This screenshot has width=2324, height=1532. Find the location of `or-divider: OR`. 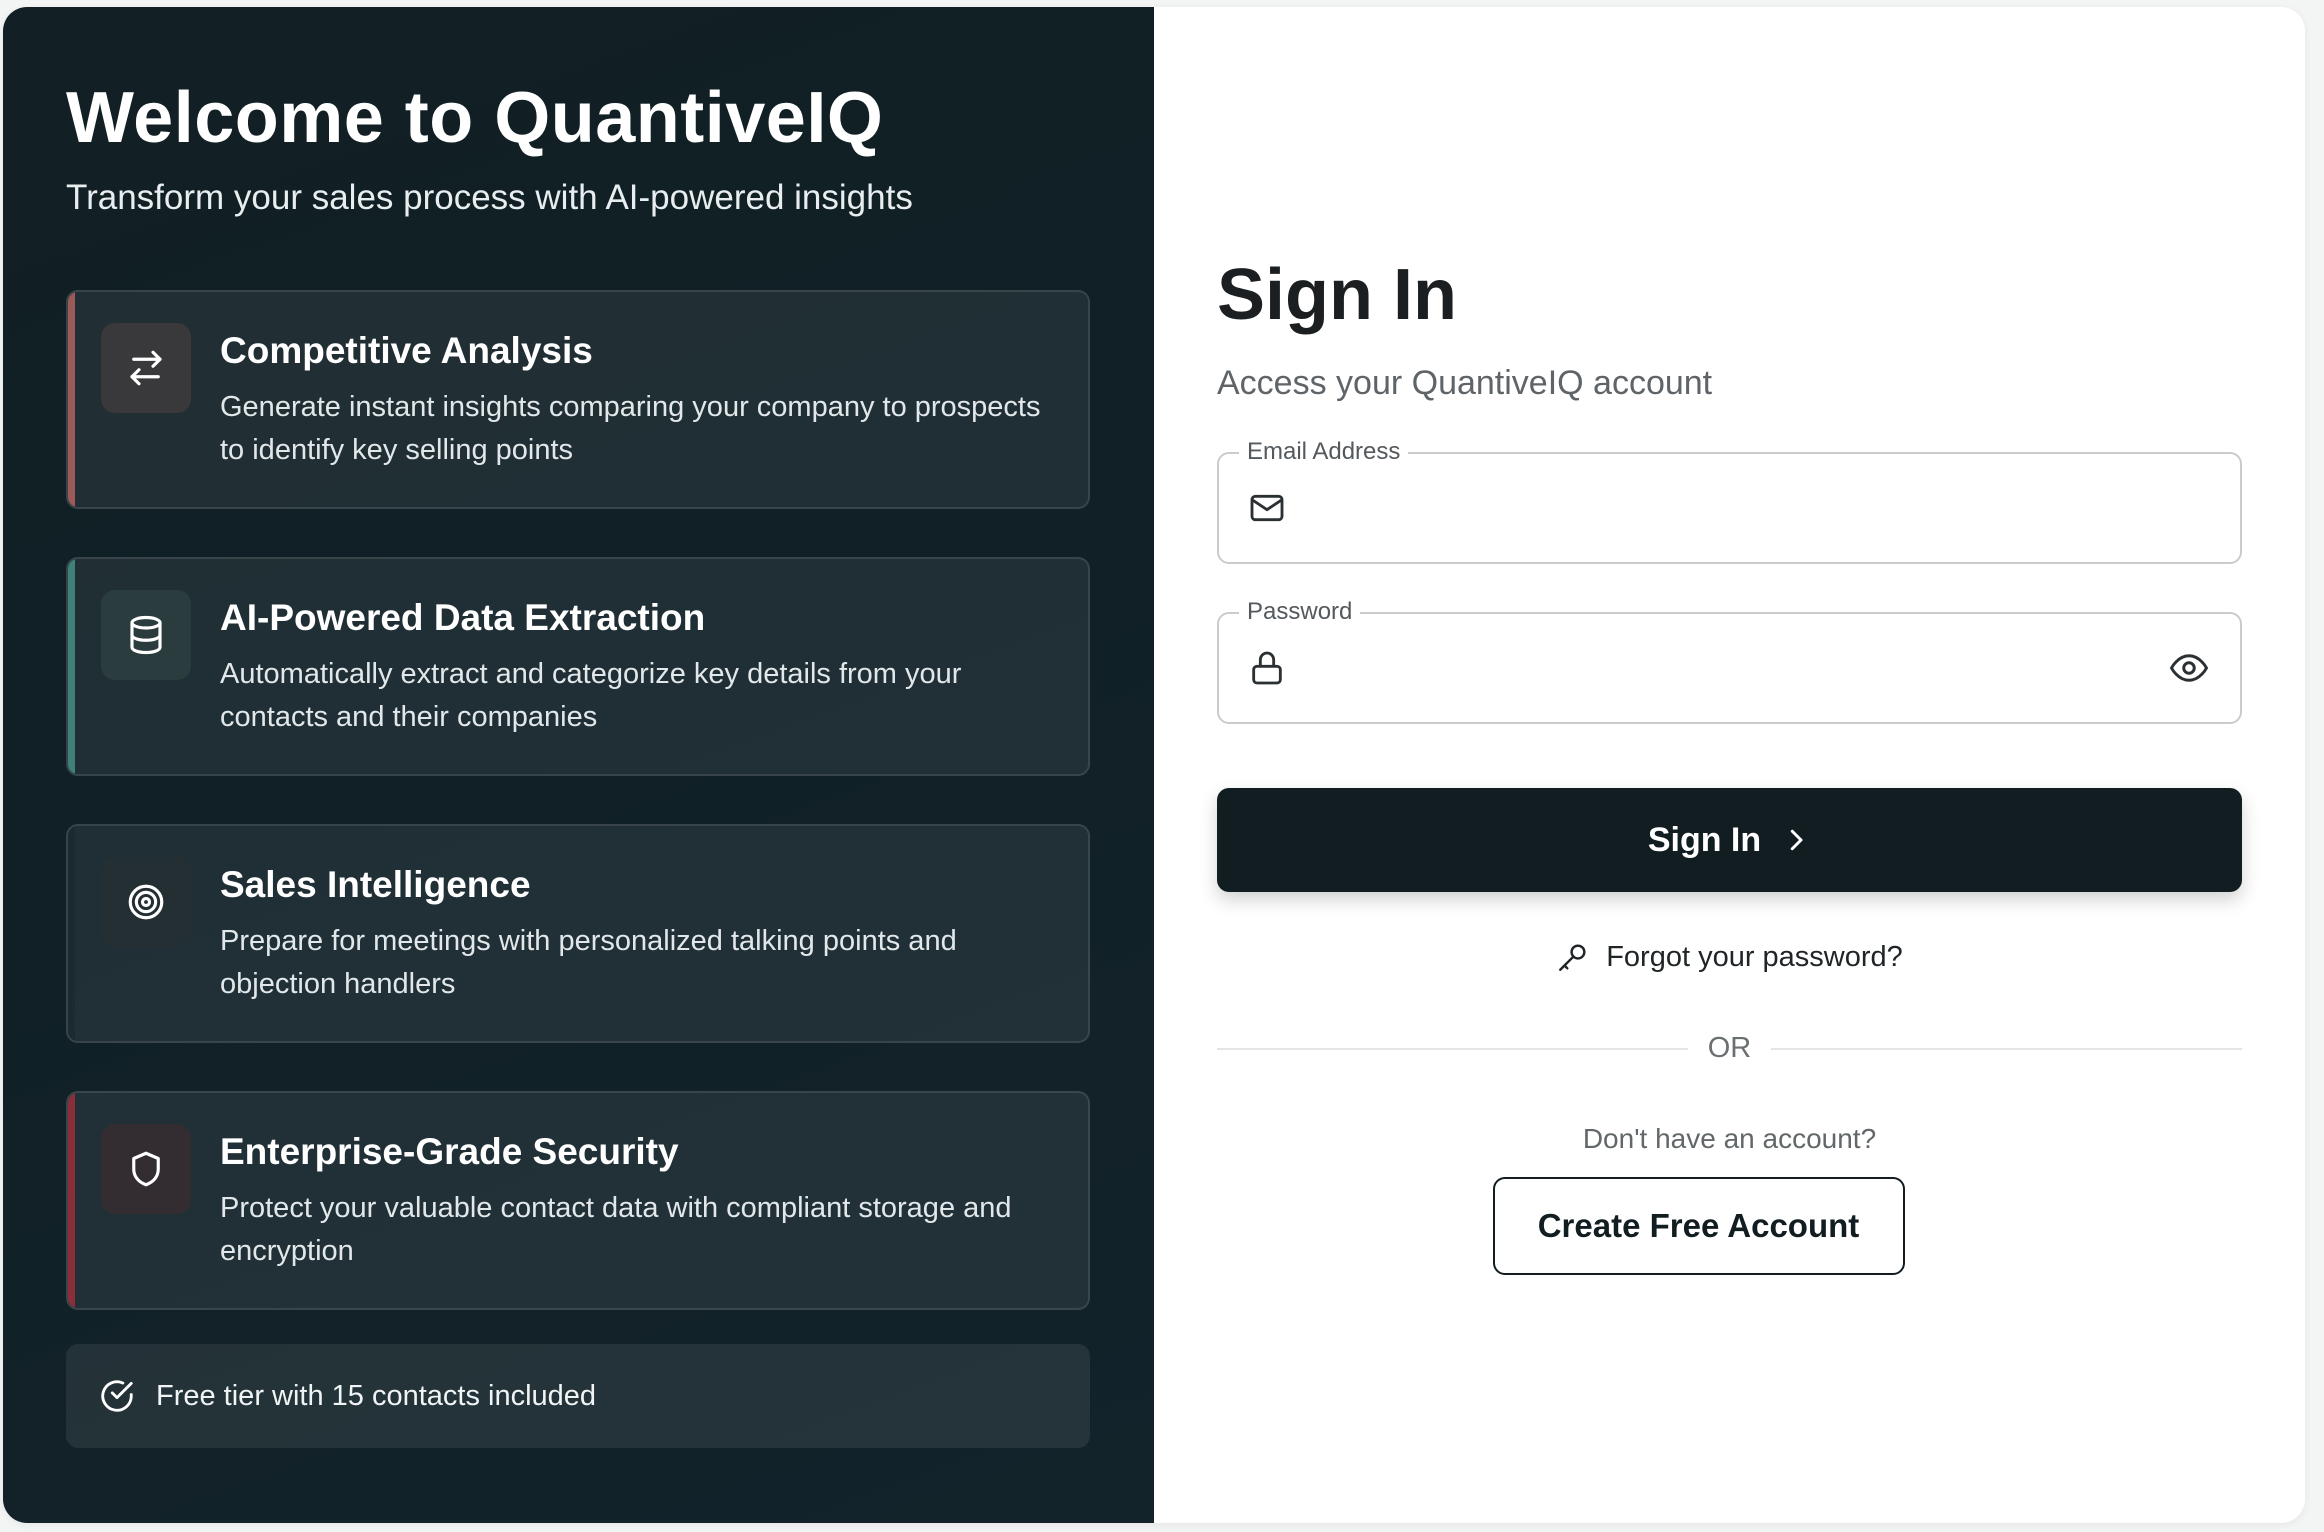

or-divider: OR is located at coordinates (1729, 1048).